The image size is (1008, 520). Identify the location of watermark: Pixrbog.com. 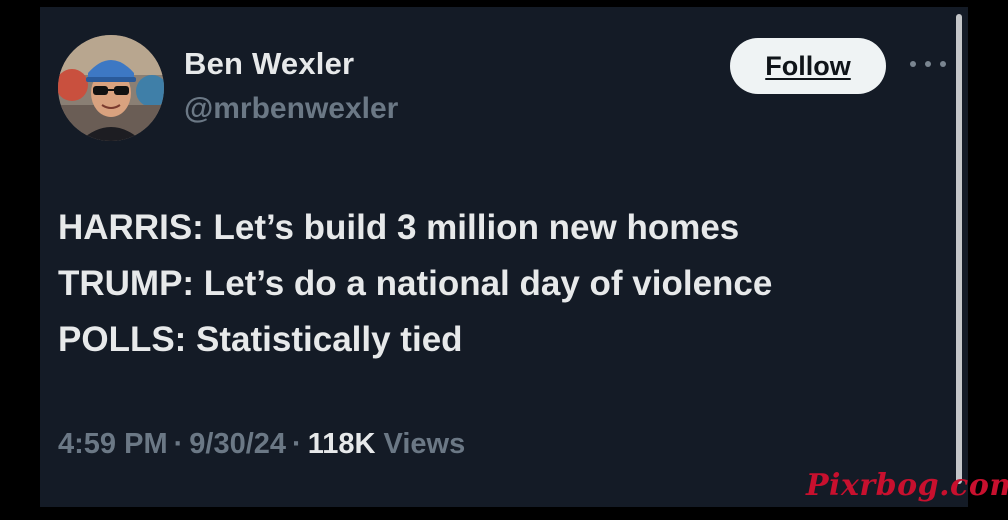
(907, 485).